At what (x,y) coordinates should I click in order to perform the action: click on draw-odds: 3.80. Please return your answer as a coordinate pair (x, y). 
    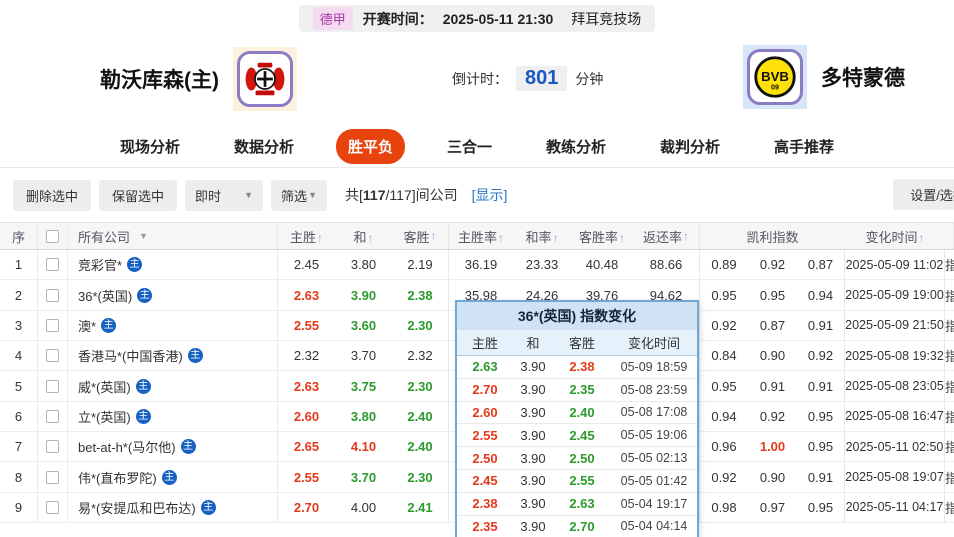
    Looking at the image, I should click on (363, 265).